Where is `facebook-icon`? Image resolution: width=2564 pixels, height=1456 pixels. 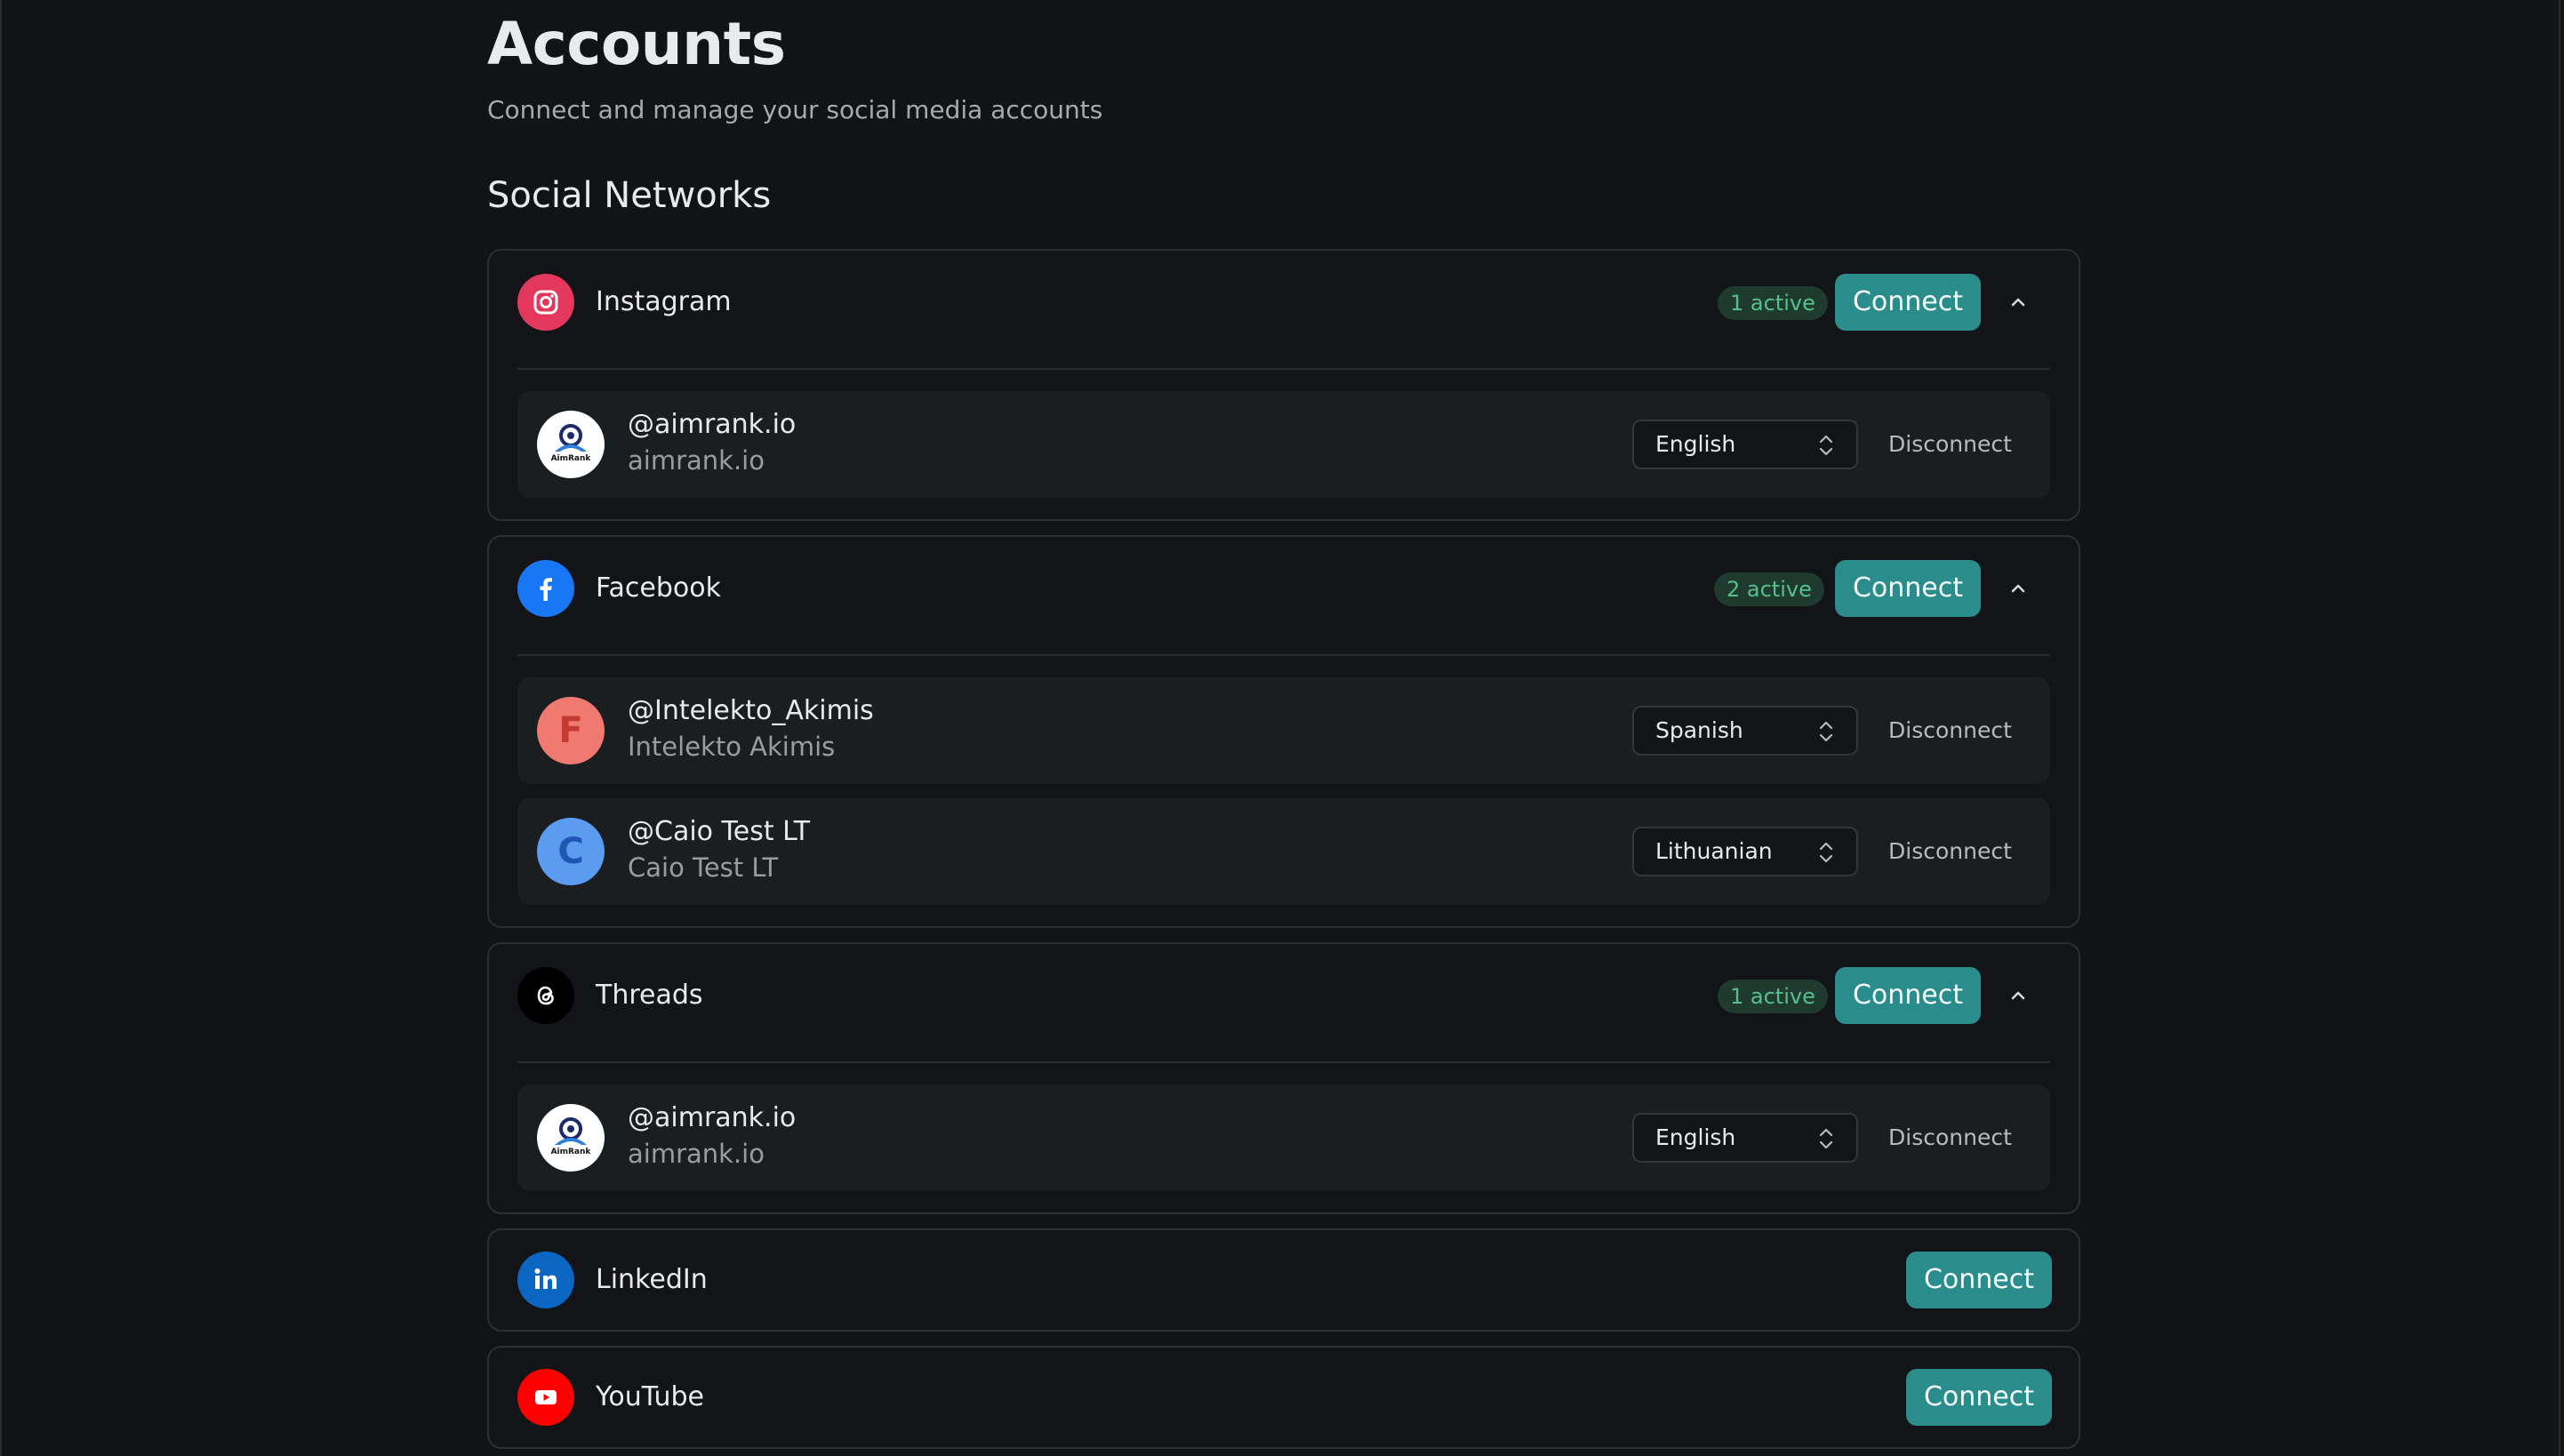
facebook-icon is located at coordinates (545, 588).